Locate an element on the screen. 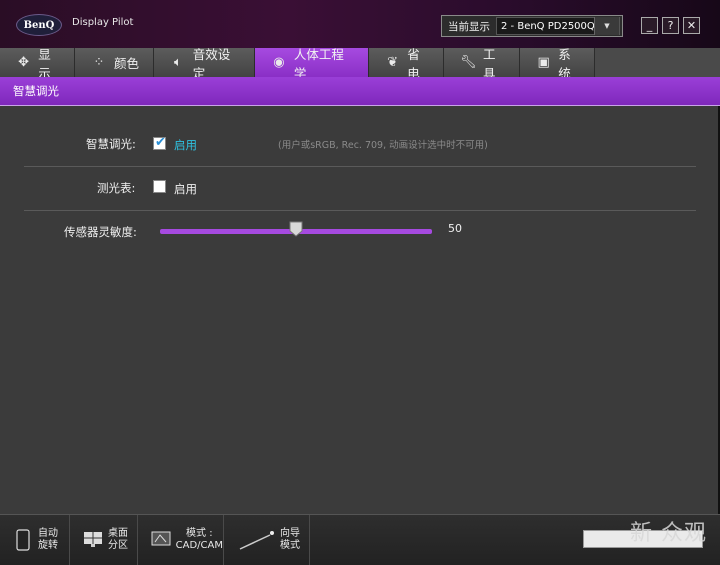  slider-thumb is located at coordinates (296, 229).